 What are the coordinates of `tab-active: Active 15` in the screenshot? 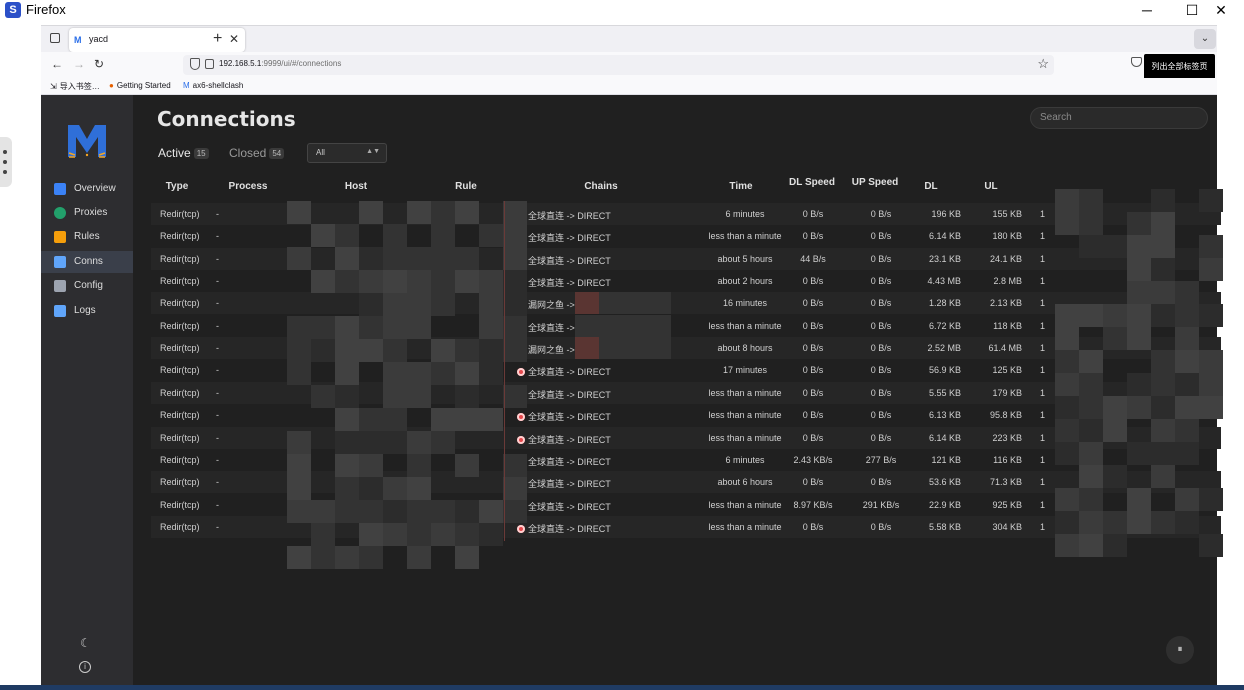 It's located at (183, 153).